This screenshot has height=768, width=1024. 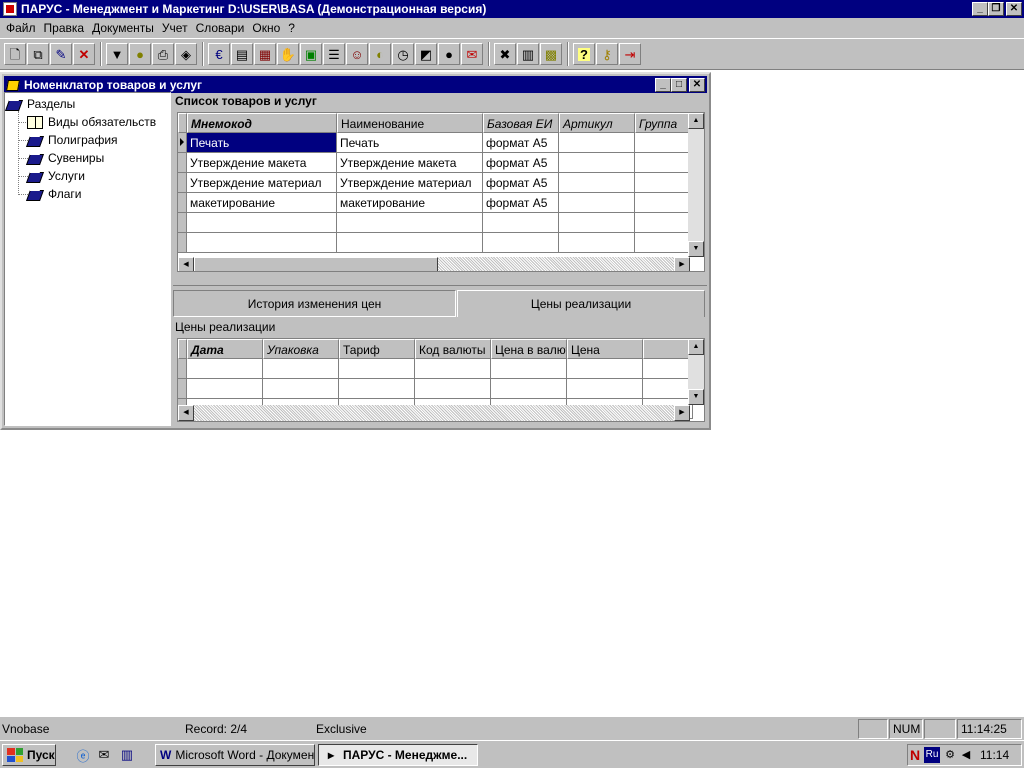 I want to click on cell-mnemocode: макетирование, so click(x=262, y=203).